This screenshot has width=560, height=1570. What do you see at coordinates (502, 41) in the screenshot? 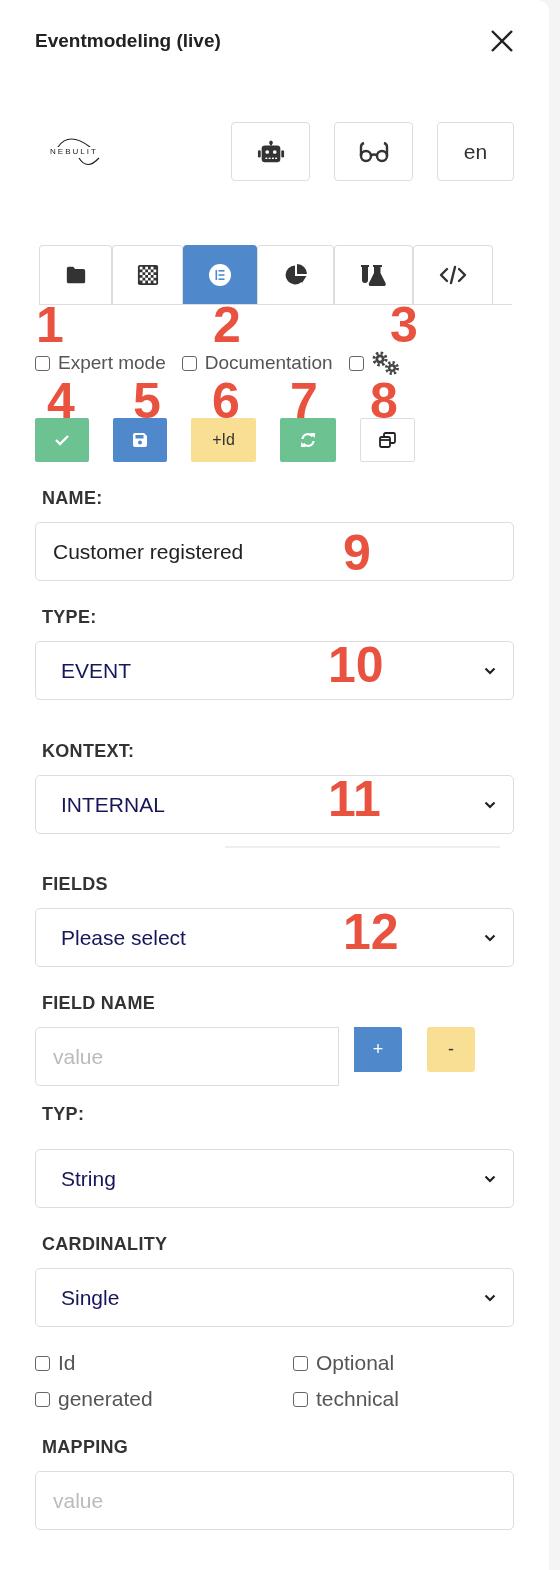
I see `close-icon` at bounding box center [502, 41].